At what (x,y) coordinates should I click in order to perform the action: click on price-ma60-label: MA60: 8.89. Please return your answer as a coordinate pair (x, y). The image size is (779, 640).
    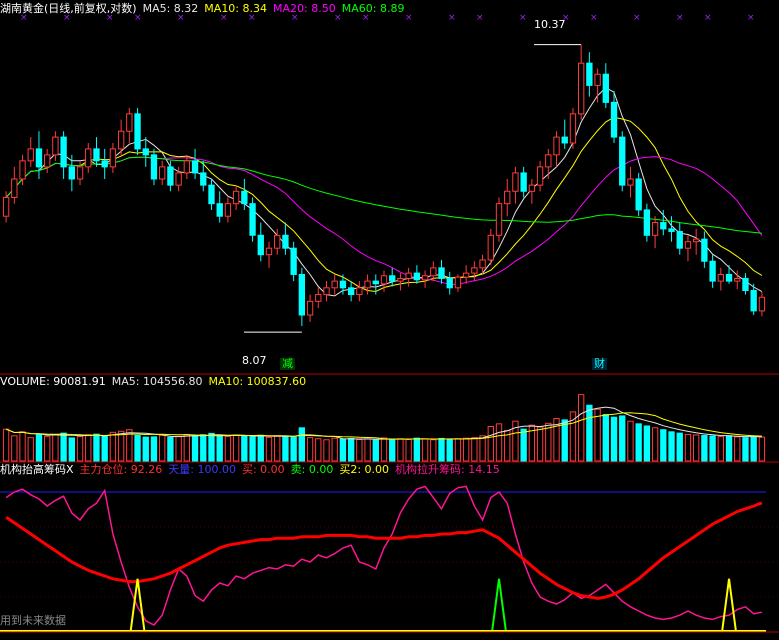
    Looking at the image, I should click on (373, 8).